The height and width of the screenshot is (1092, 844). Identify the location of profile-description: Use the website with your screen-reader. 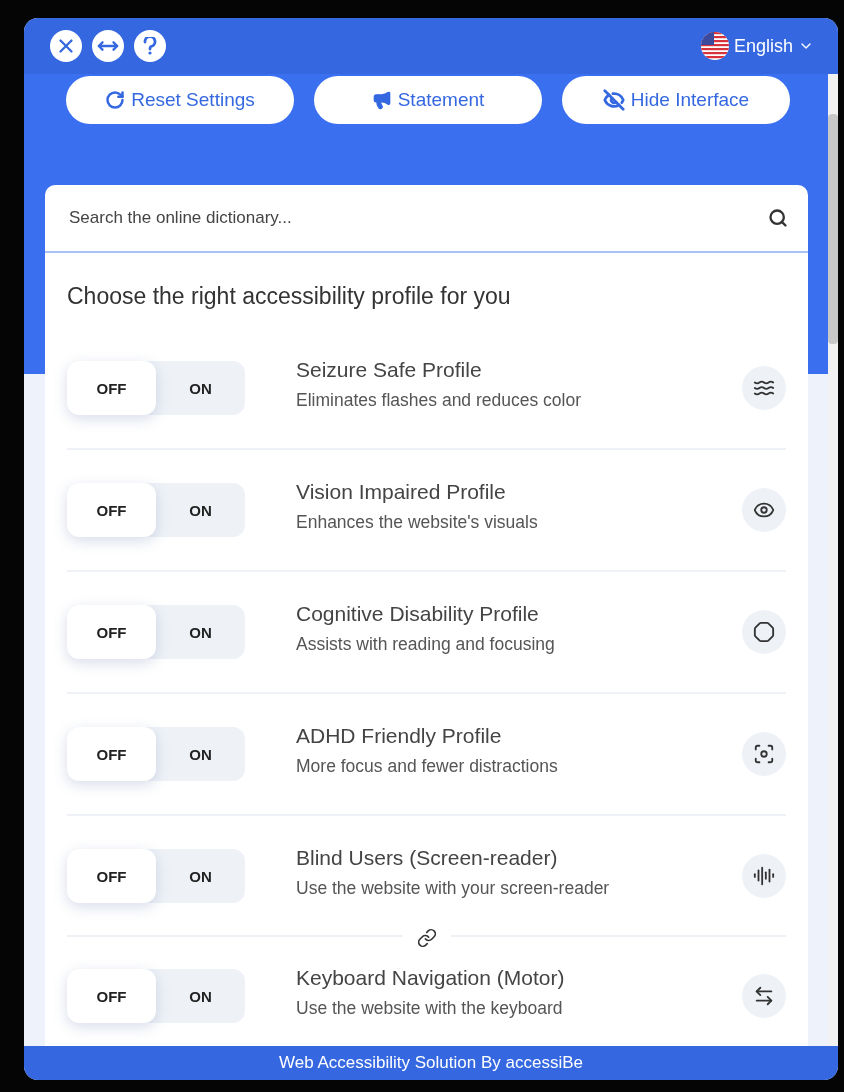
(453, 888).